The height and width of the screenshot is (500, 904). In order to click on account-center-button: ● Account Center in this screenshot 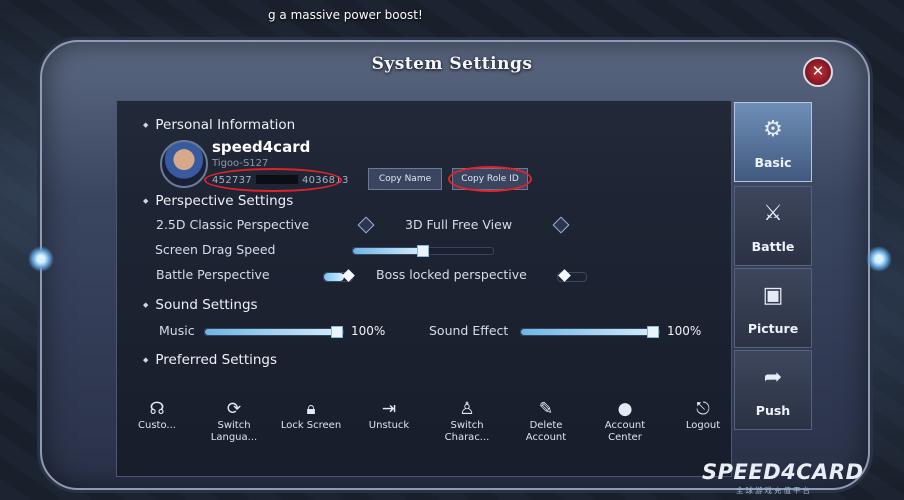, I will do `click(625, 421)`.